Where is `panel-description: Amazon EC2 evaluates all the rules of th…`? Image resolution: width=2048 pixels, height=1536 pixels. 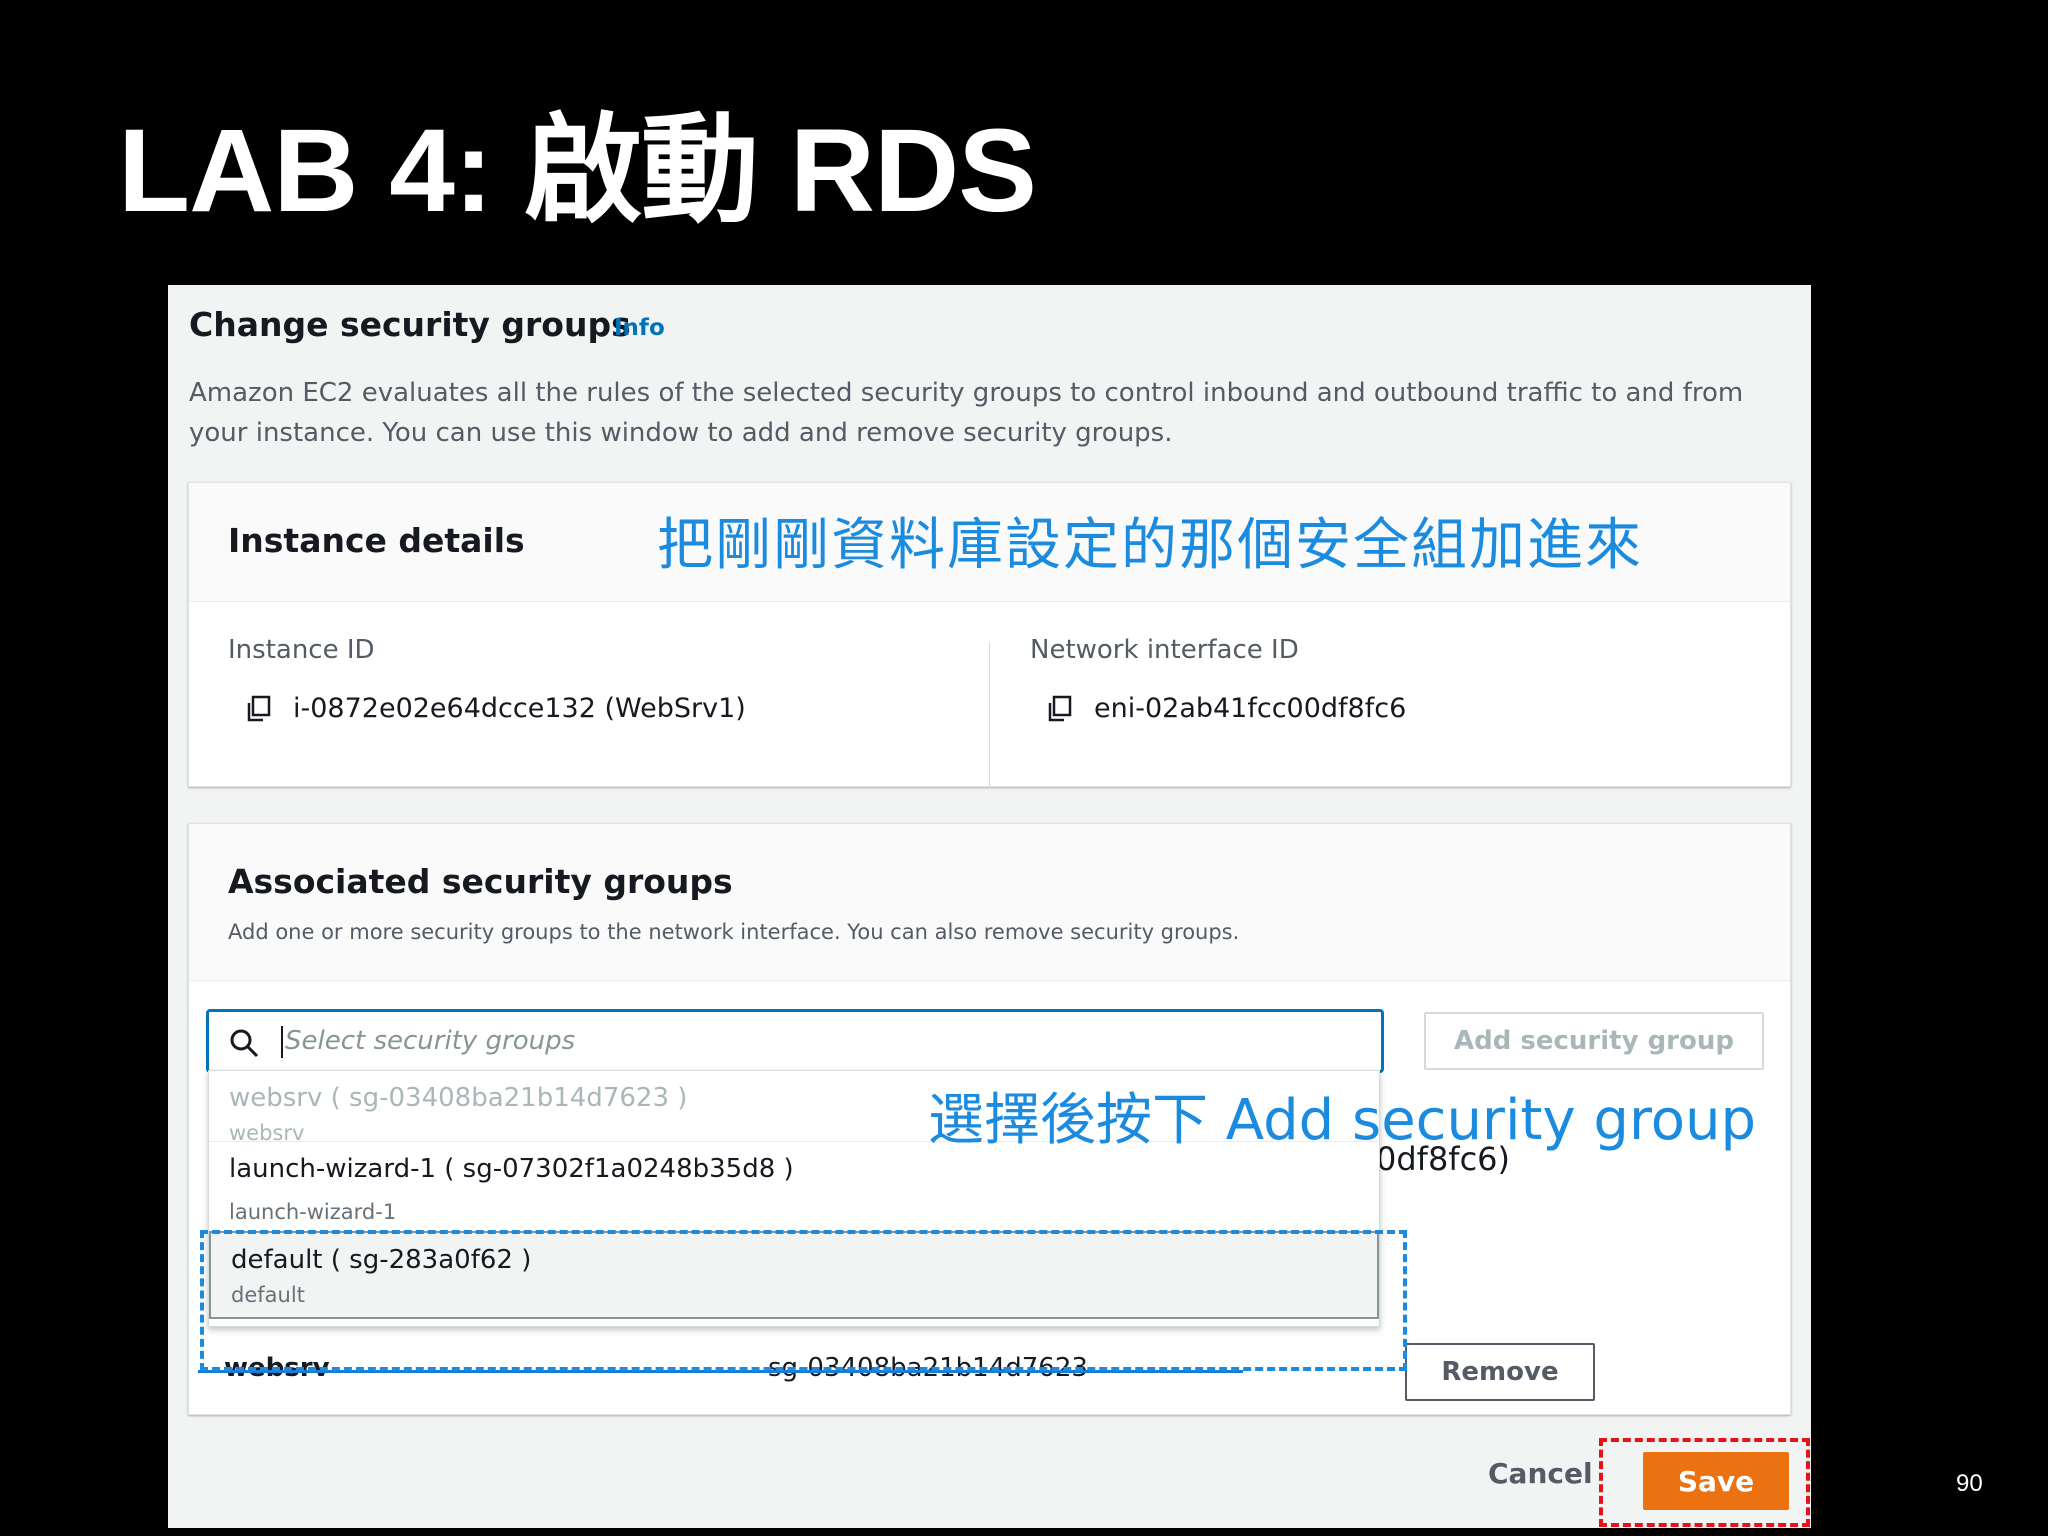 panel-description: Amazon EC2 evaluates all the rules of th… is located at coordinates (966, 413).